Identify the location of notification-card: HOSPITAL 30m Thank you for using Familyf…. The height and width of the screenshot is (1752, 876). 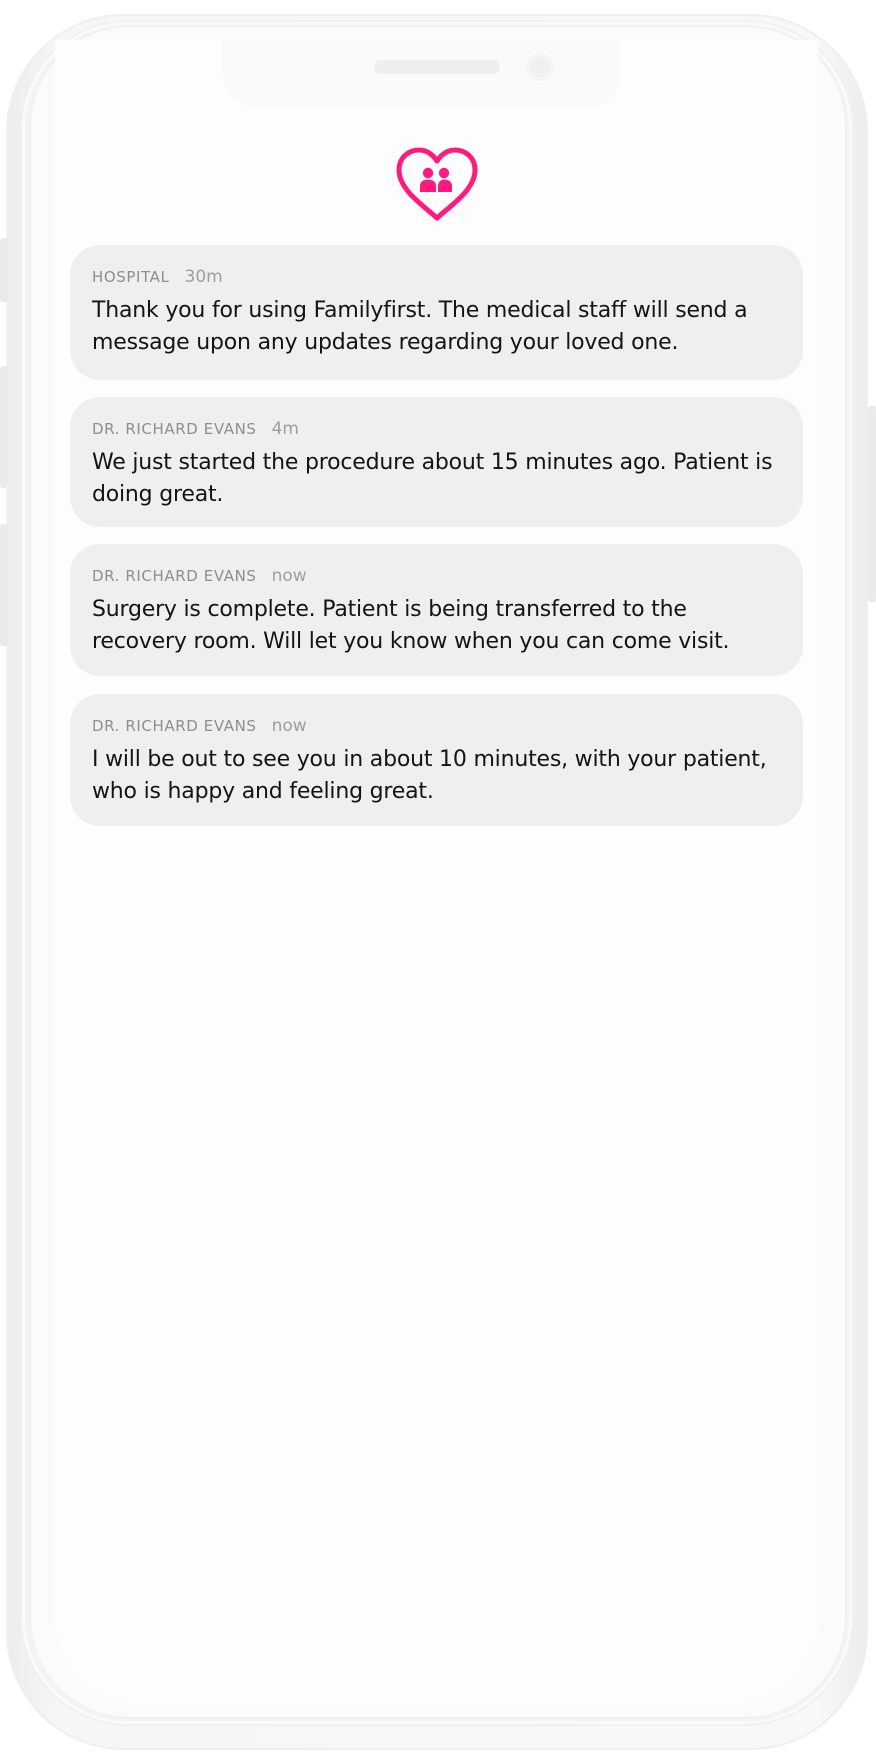
(436, 312).